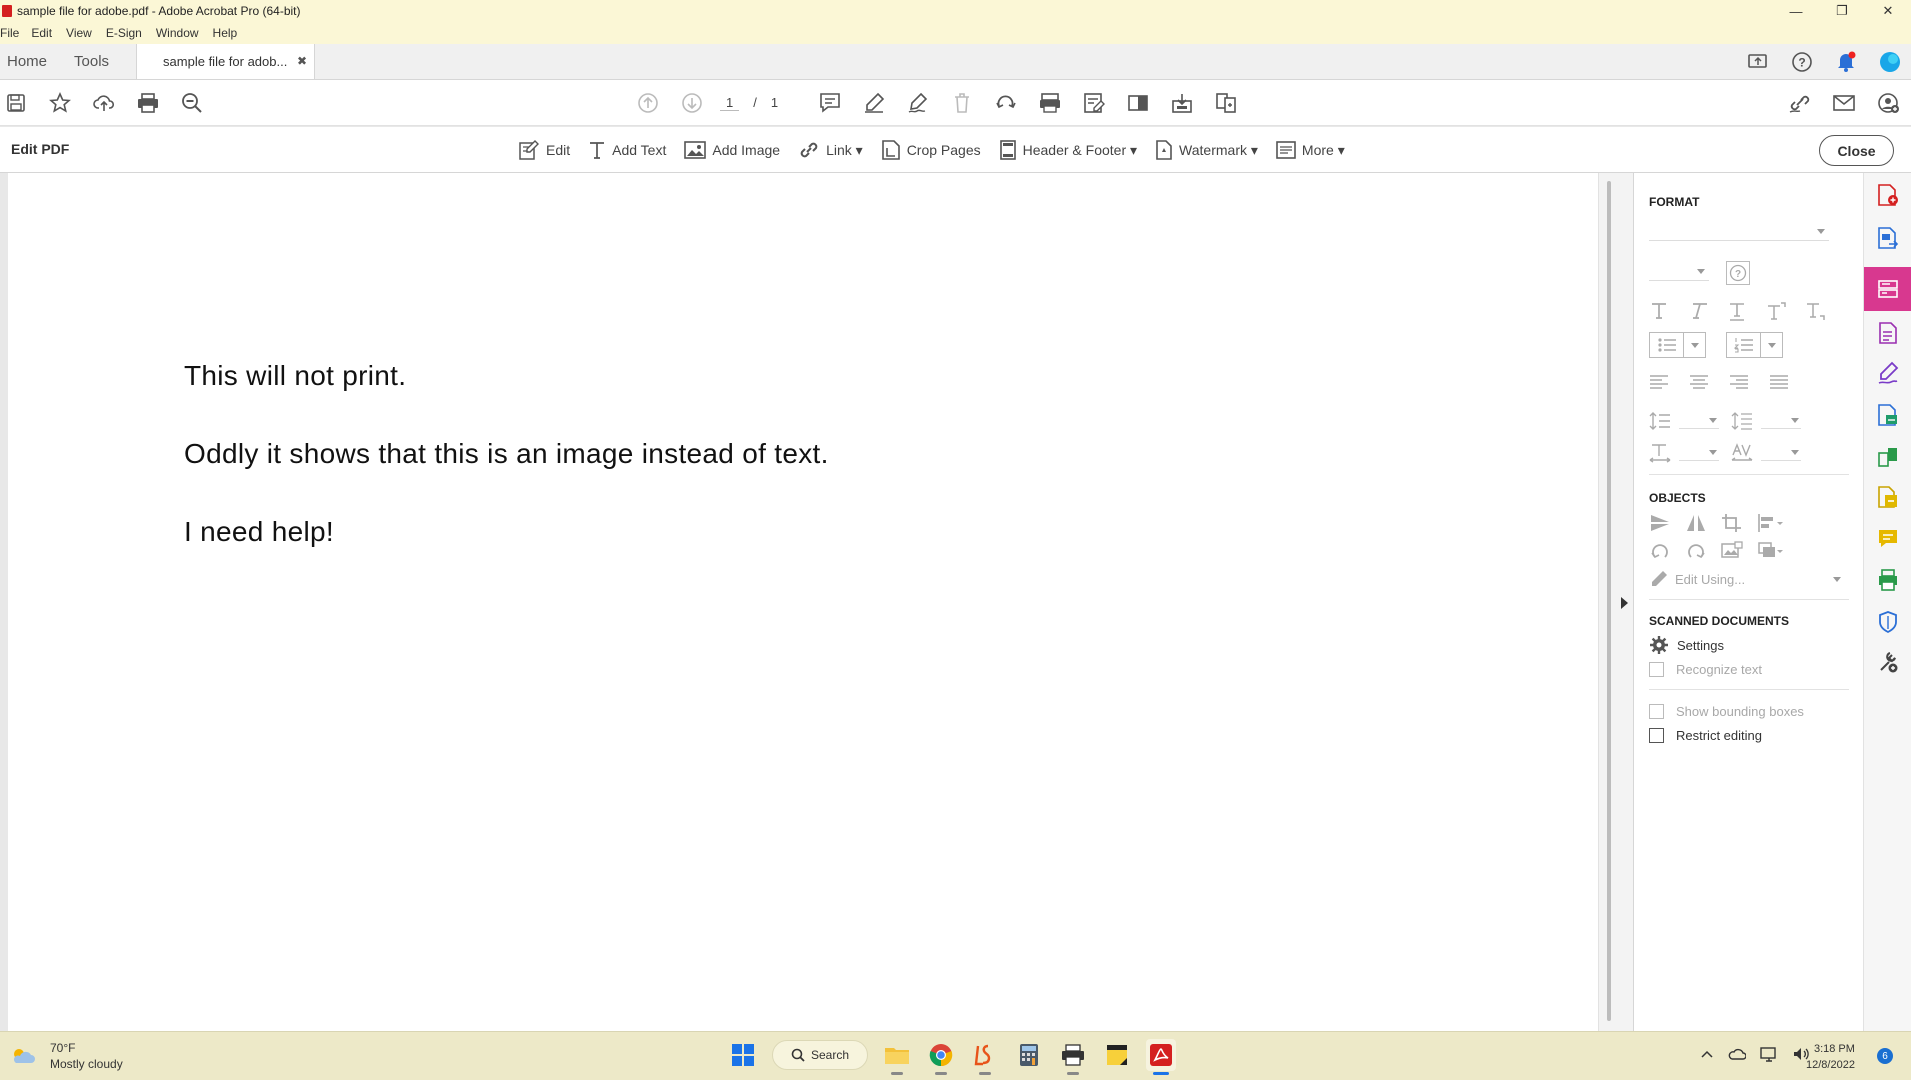  What do you see at coordinates (830, 103) in the screenshot?
I see `comment-icon` at bounding box center [830, 103].